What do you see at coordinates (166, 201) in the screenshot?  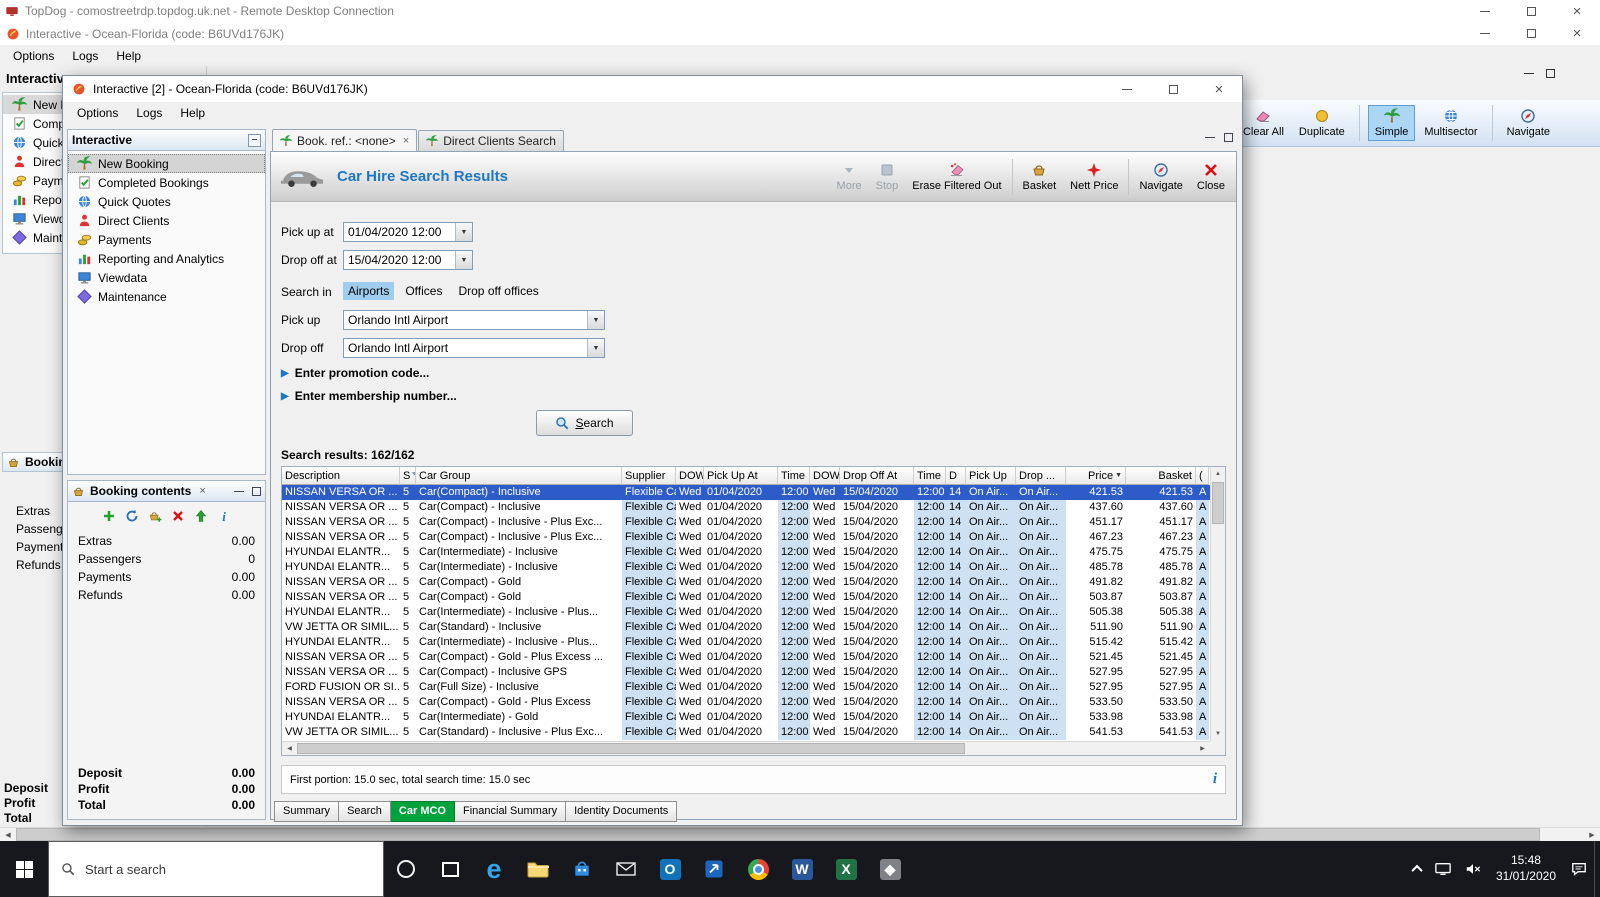 I see `nav-item-quick-quotes: Quick Quotes` at bounding box center [166, 201].